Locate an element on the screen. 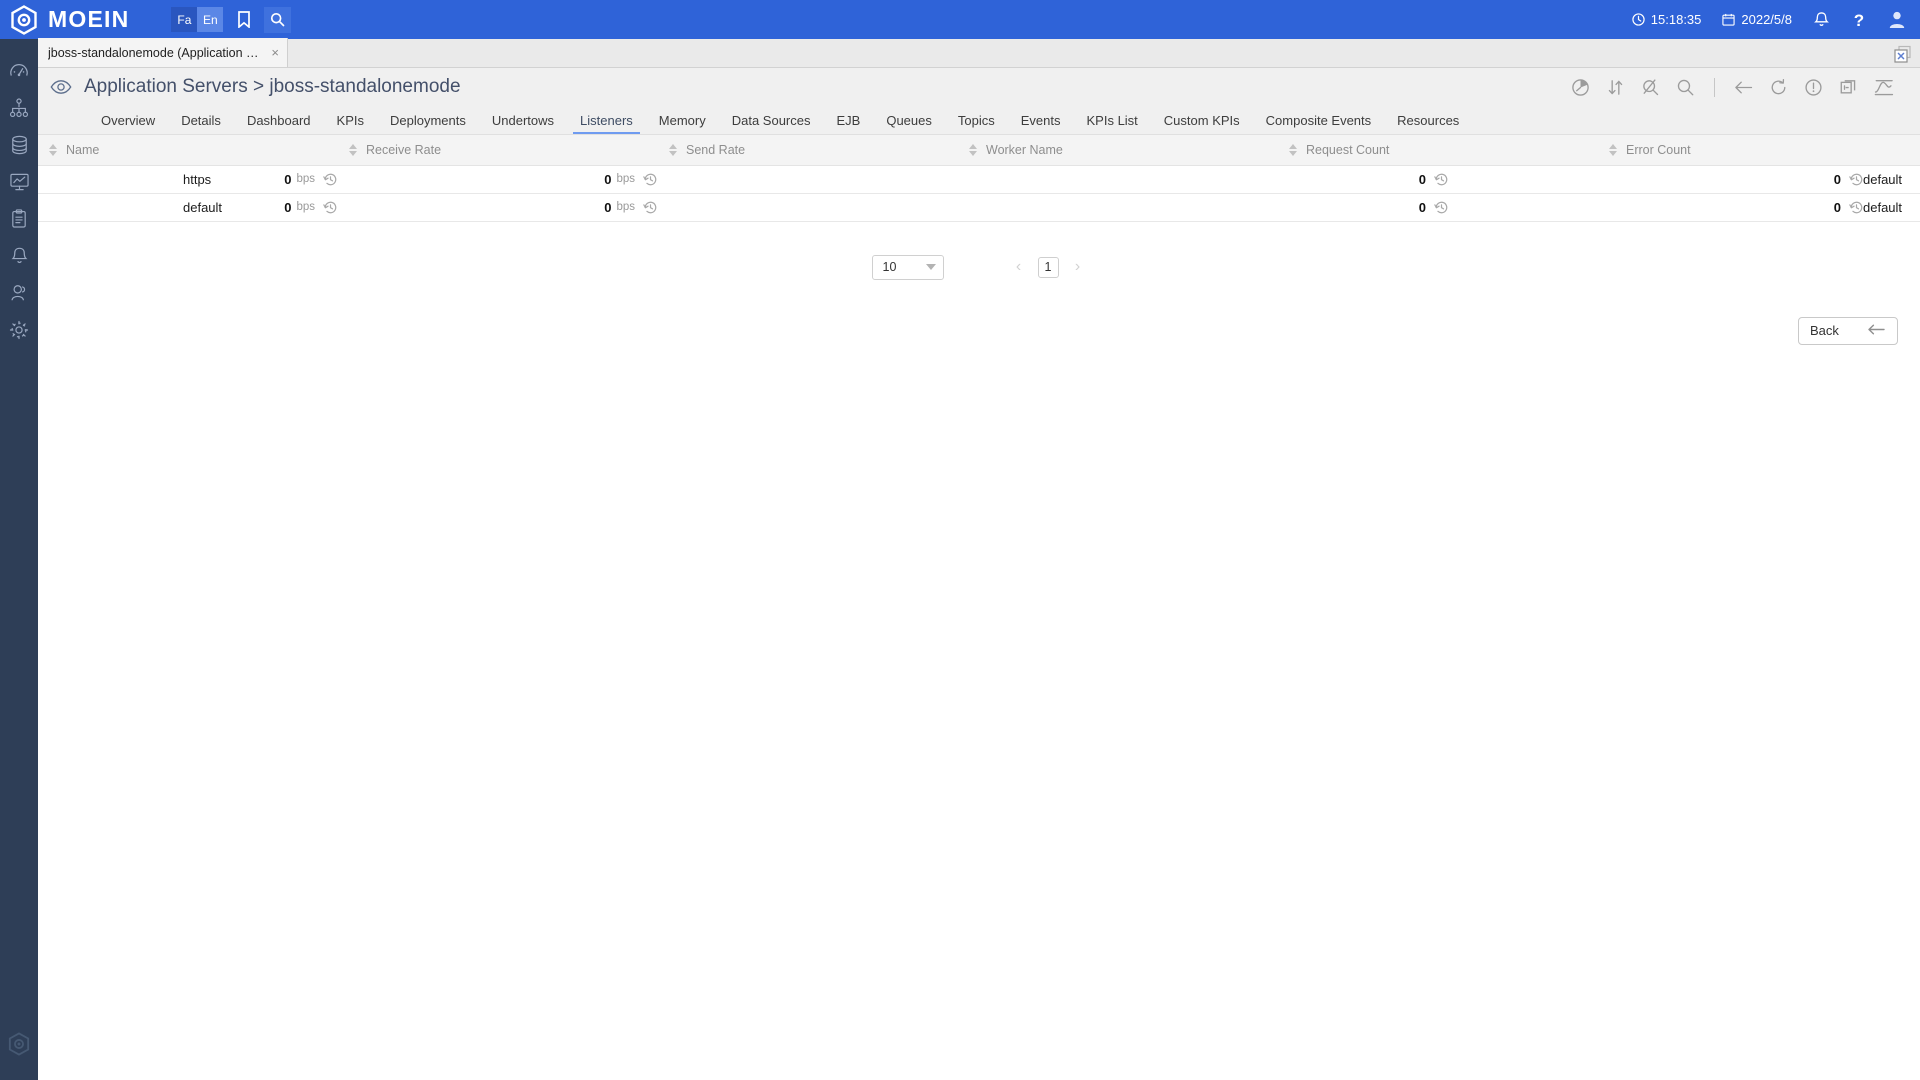 The image size is (1920, 1080). monitor-chart-icon is located at coordinates (19, 184).